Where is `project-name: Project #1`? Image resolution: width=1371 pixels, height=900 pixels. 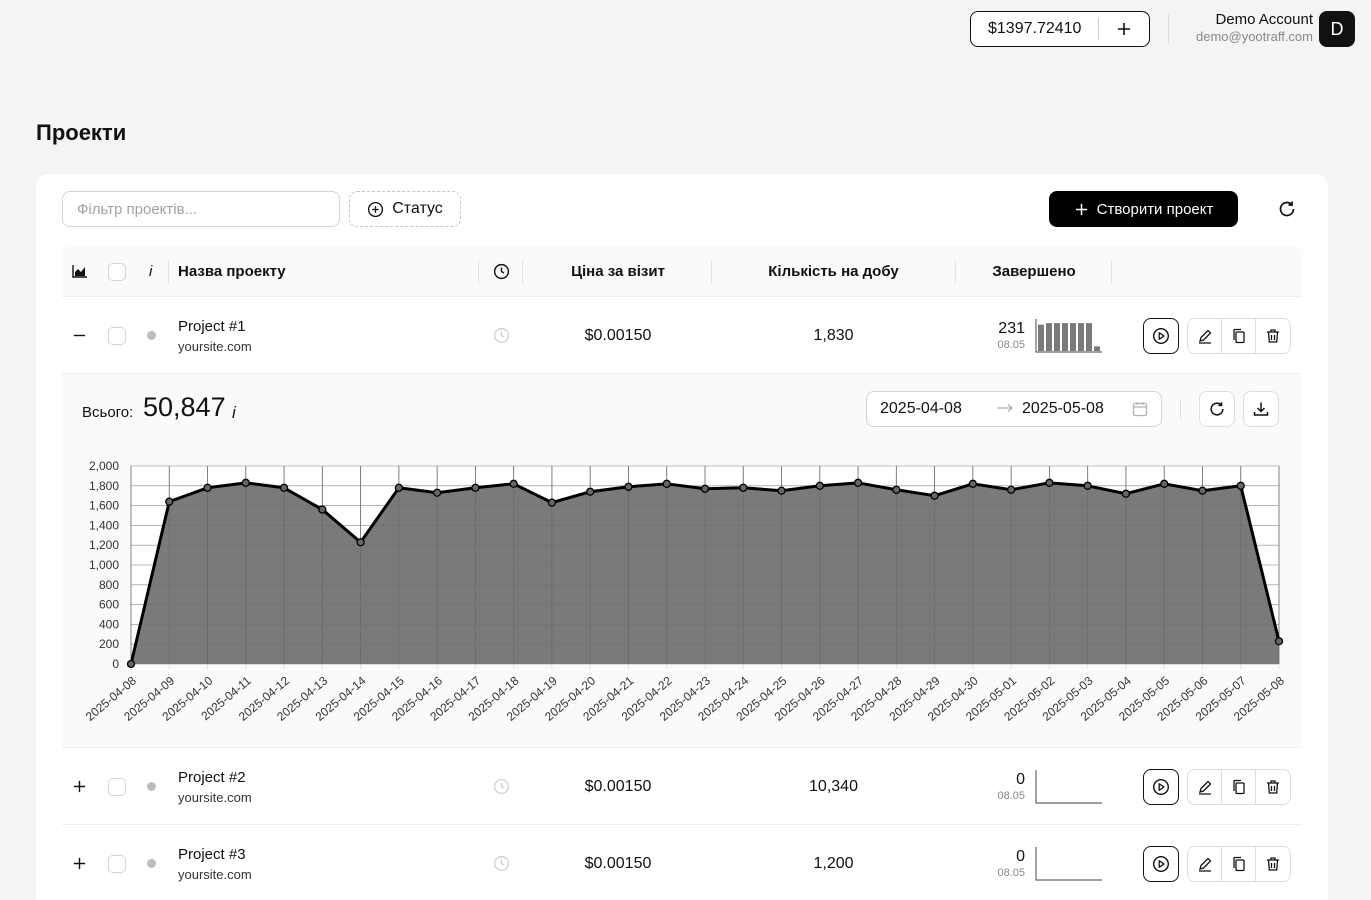 project-name: Project #1 is located at coordinates (215, 327).